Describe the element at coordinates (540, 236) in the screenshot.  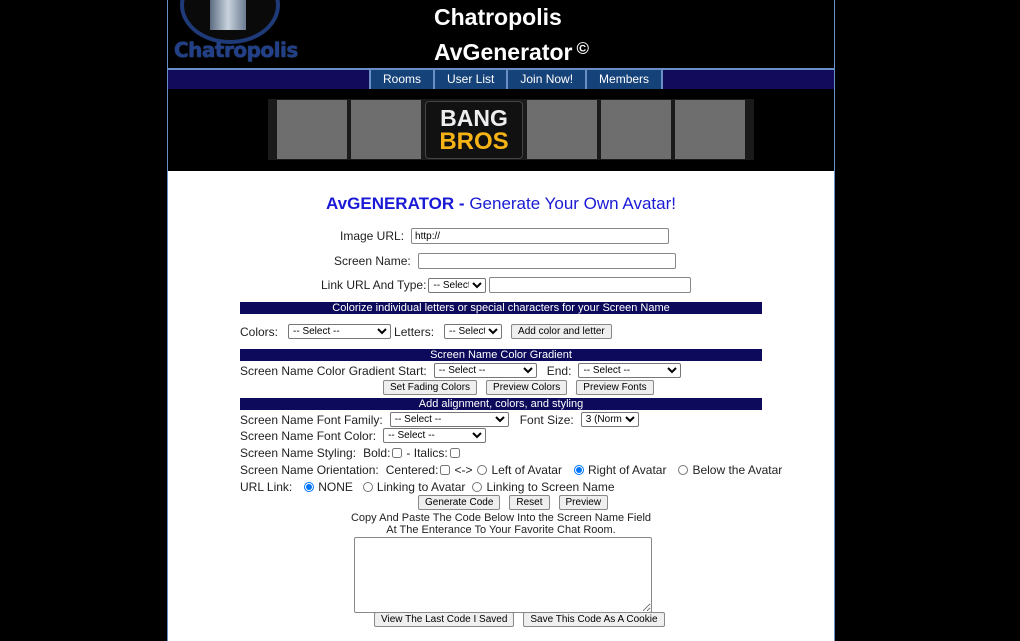
I see `image-url-input` at that location.